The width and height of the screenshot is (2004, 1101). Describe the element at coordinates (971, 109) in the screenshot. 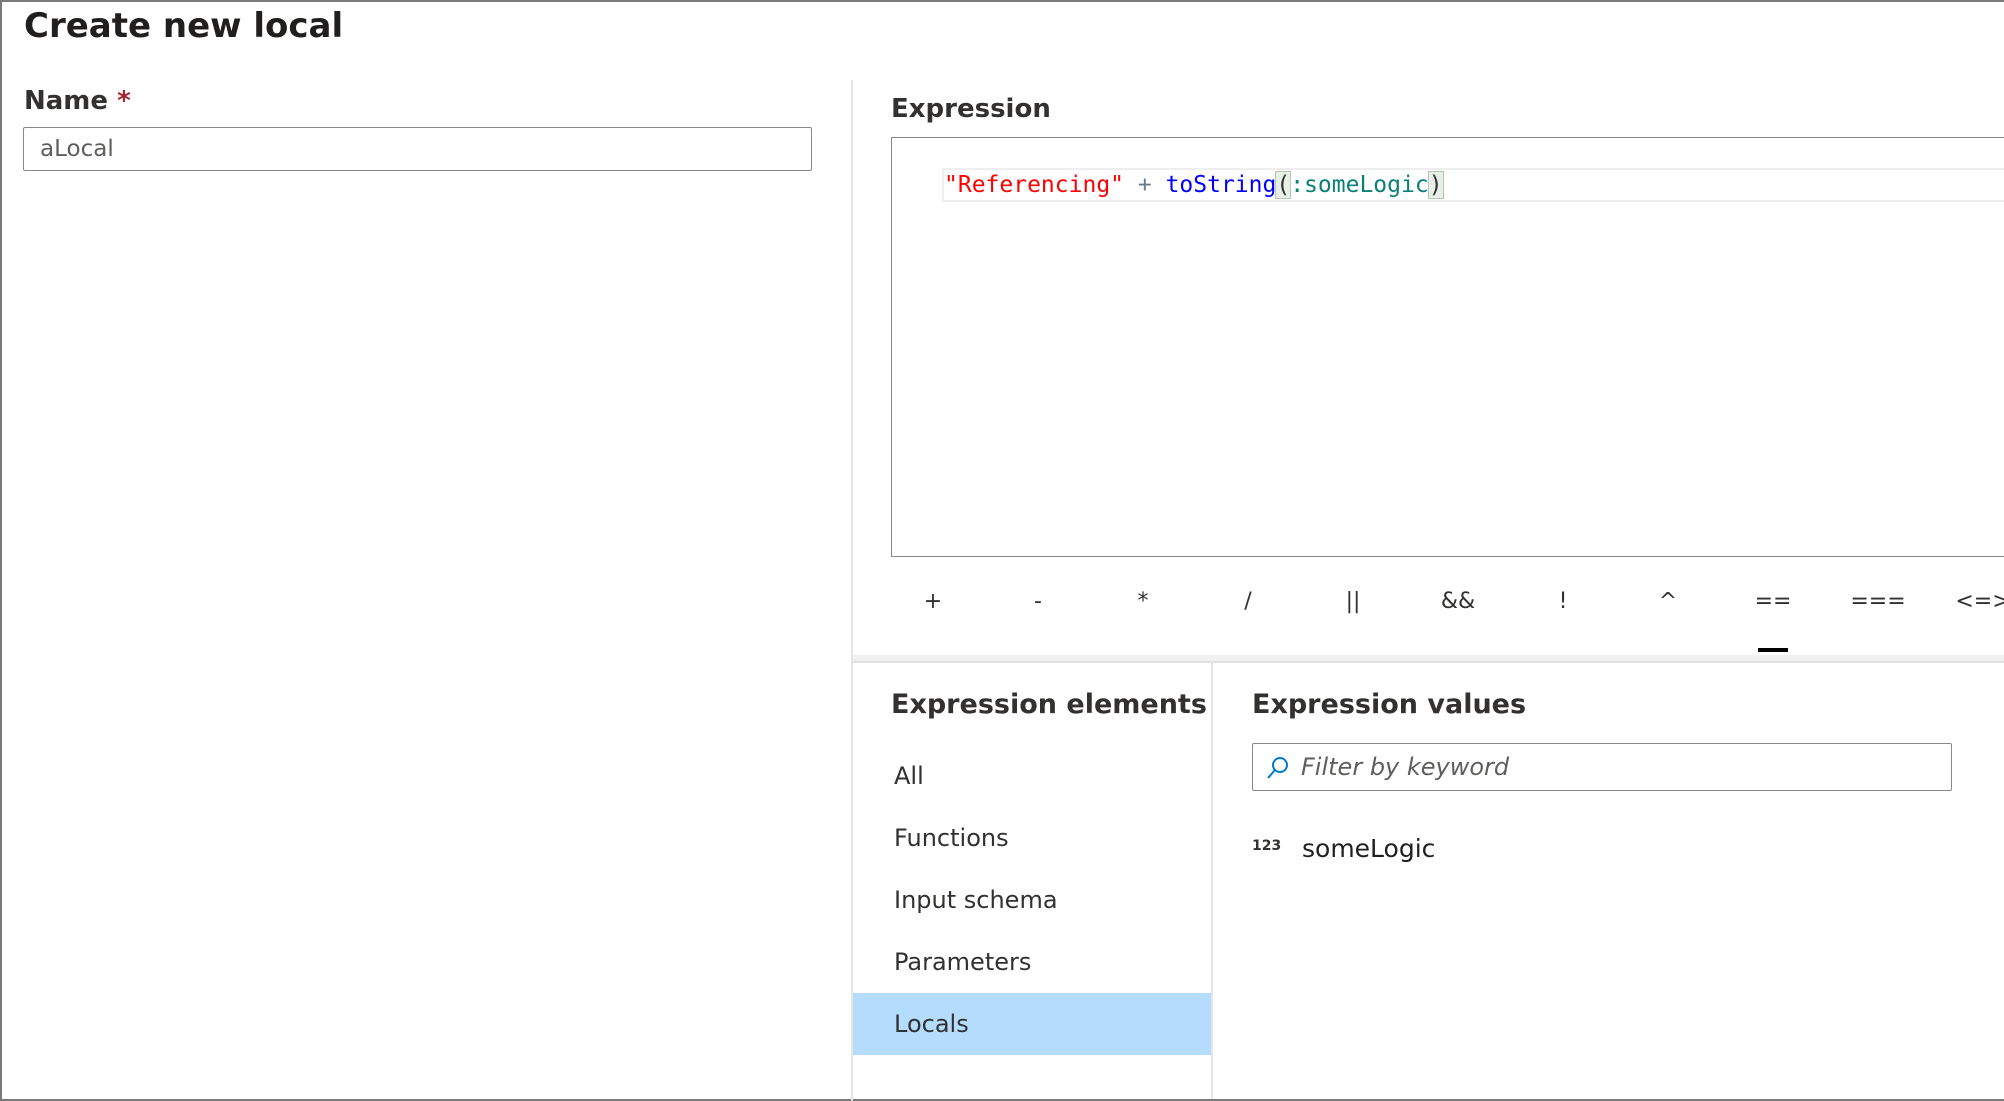

I see `expression-label: Expression` at that location.